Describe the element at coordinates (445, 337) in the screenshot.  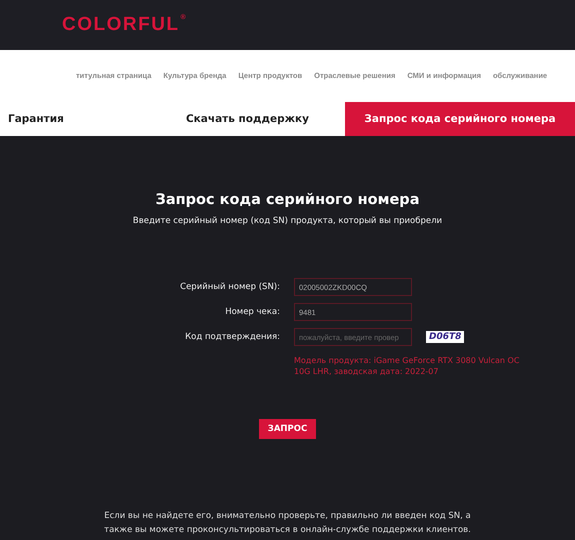
I see `captcha-image: D06T8` at that location.